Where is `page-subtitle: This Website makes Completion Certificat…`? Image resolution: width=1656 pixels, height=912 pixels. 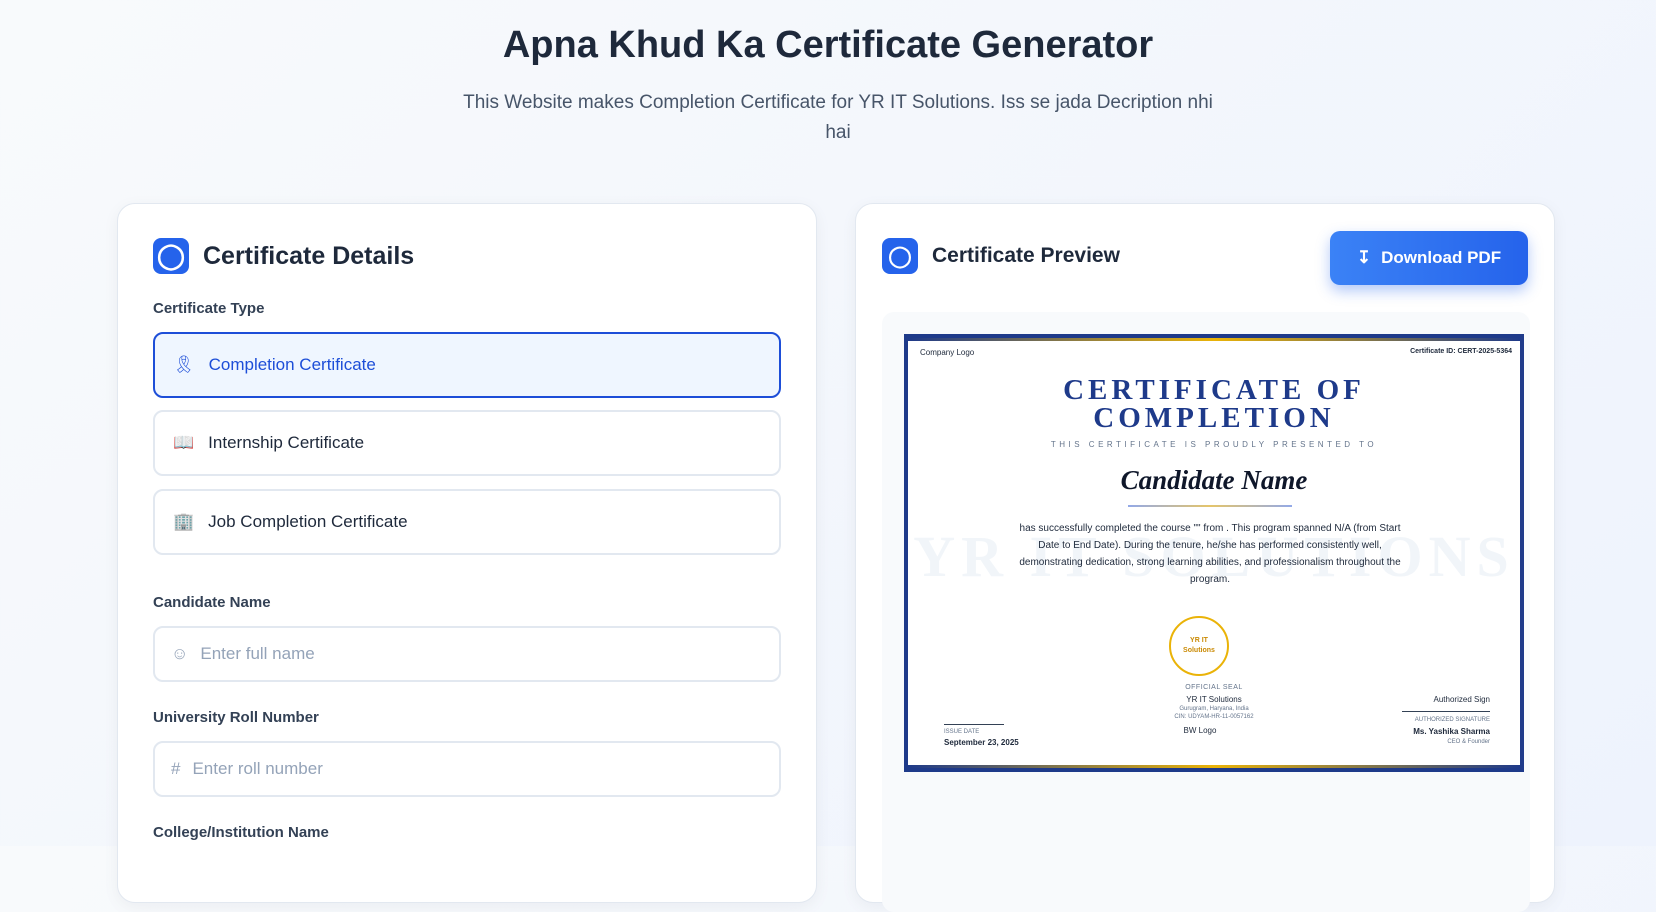 page-subtitle: This Website makes Completion Certificat… is located at coordinates (838, 117).